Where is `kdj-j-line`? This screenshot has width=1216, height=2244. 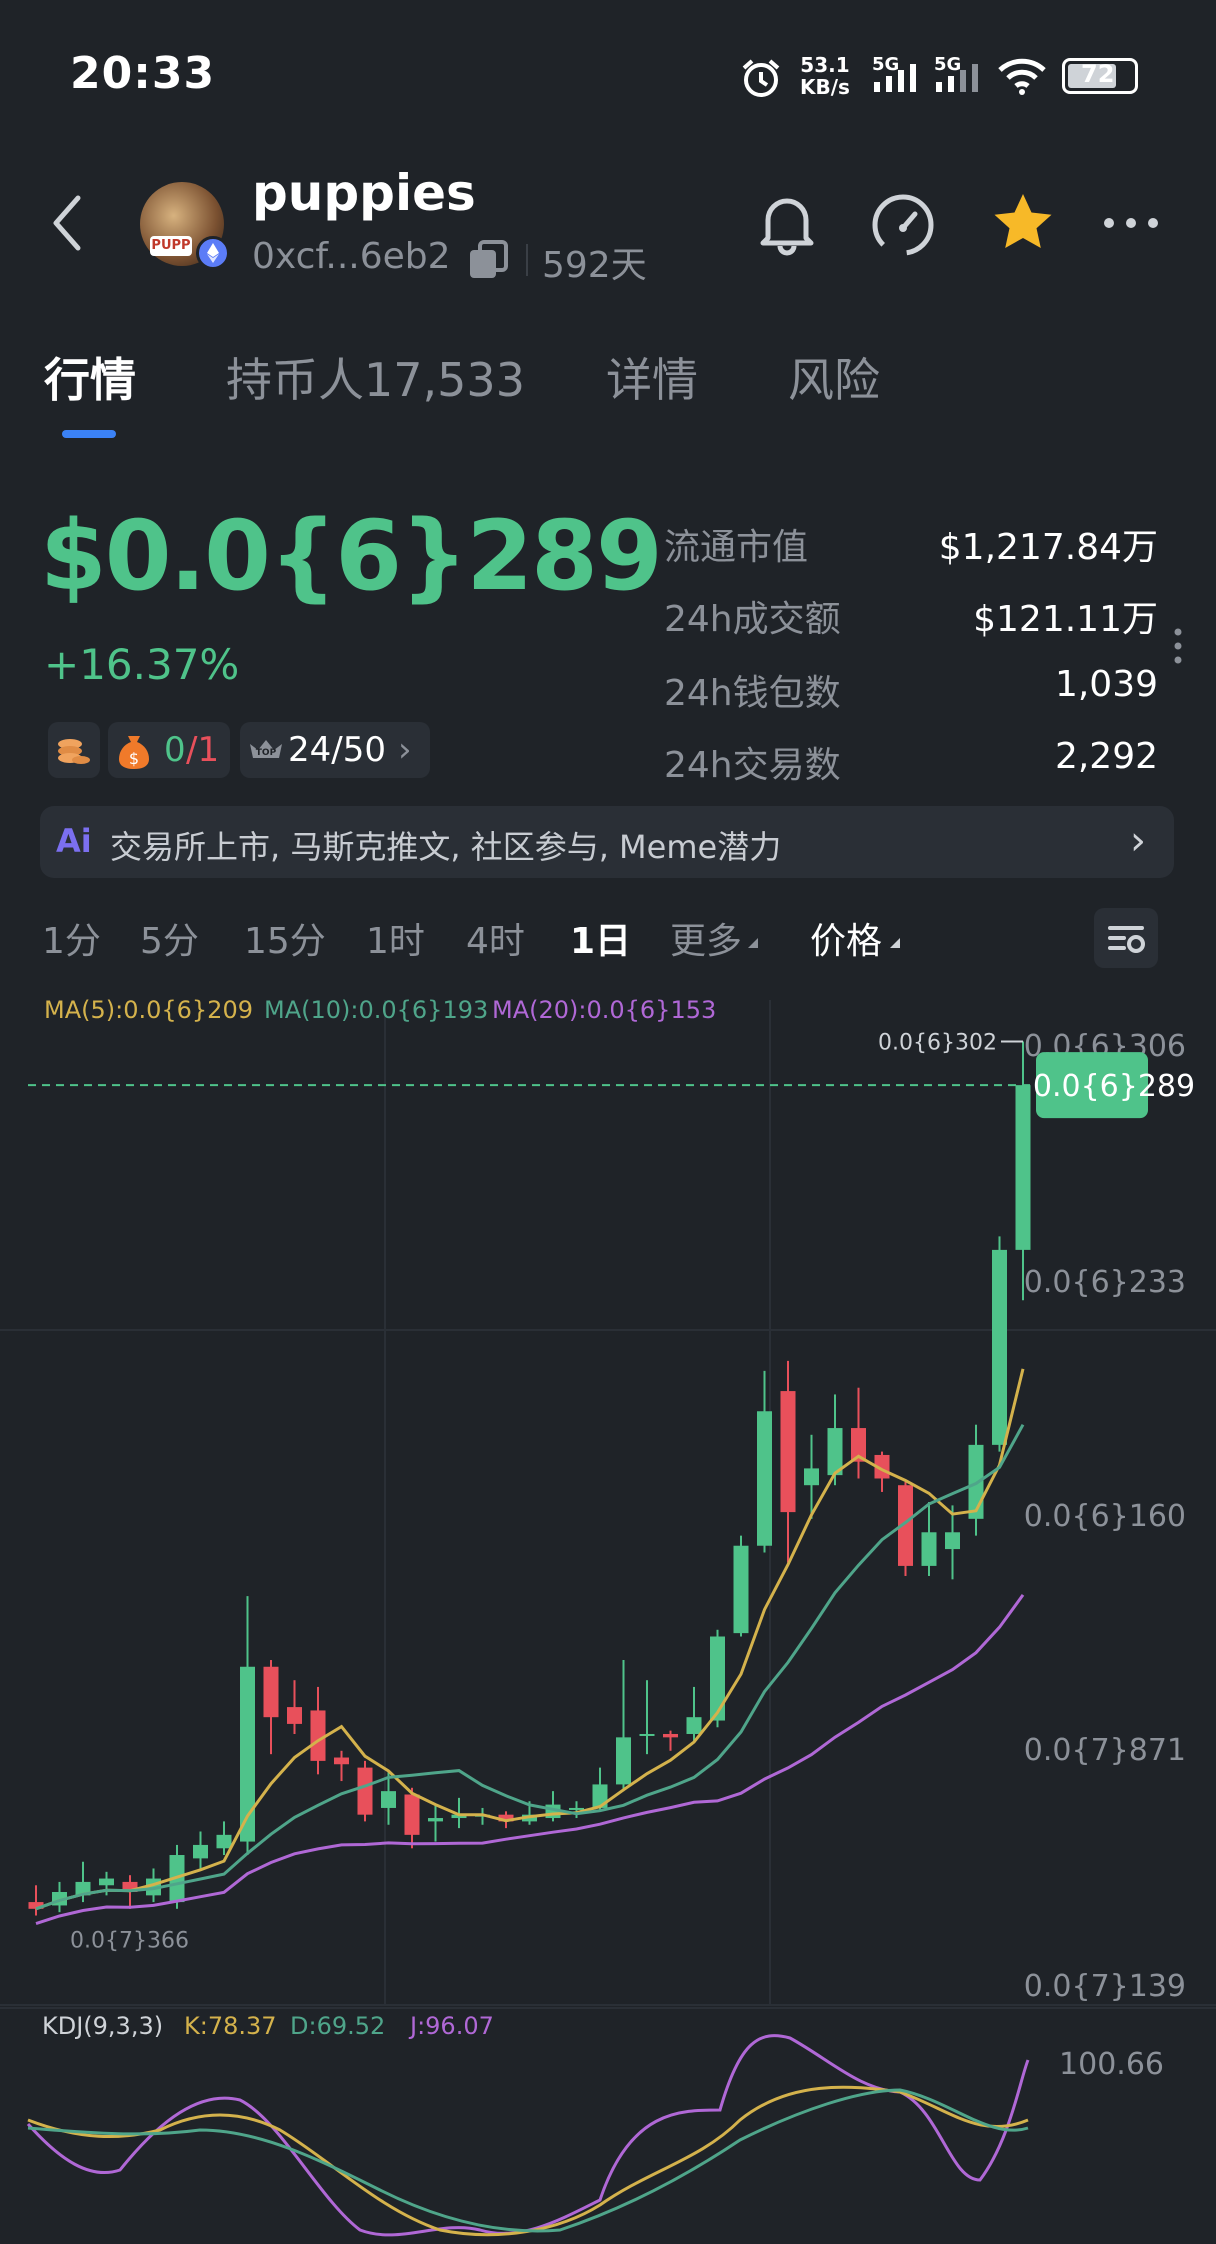 kdj-j-line is located at coordinates (528, 2135).